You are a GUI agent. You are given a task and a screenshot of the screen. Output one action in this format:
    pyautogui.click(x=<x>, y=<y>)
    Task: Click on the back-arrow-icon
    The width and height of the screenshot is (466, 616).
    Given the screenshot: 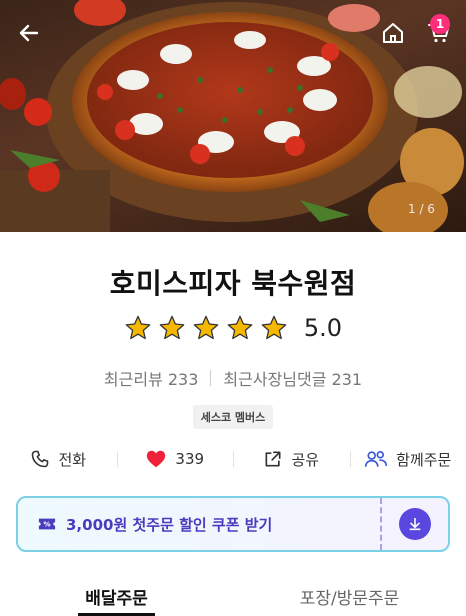 What is the action you would take?
    pyautogui.click(x=29, y=33)
    